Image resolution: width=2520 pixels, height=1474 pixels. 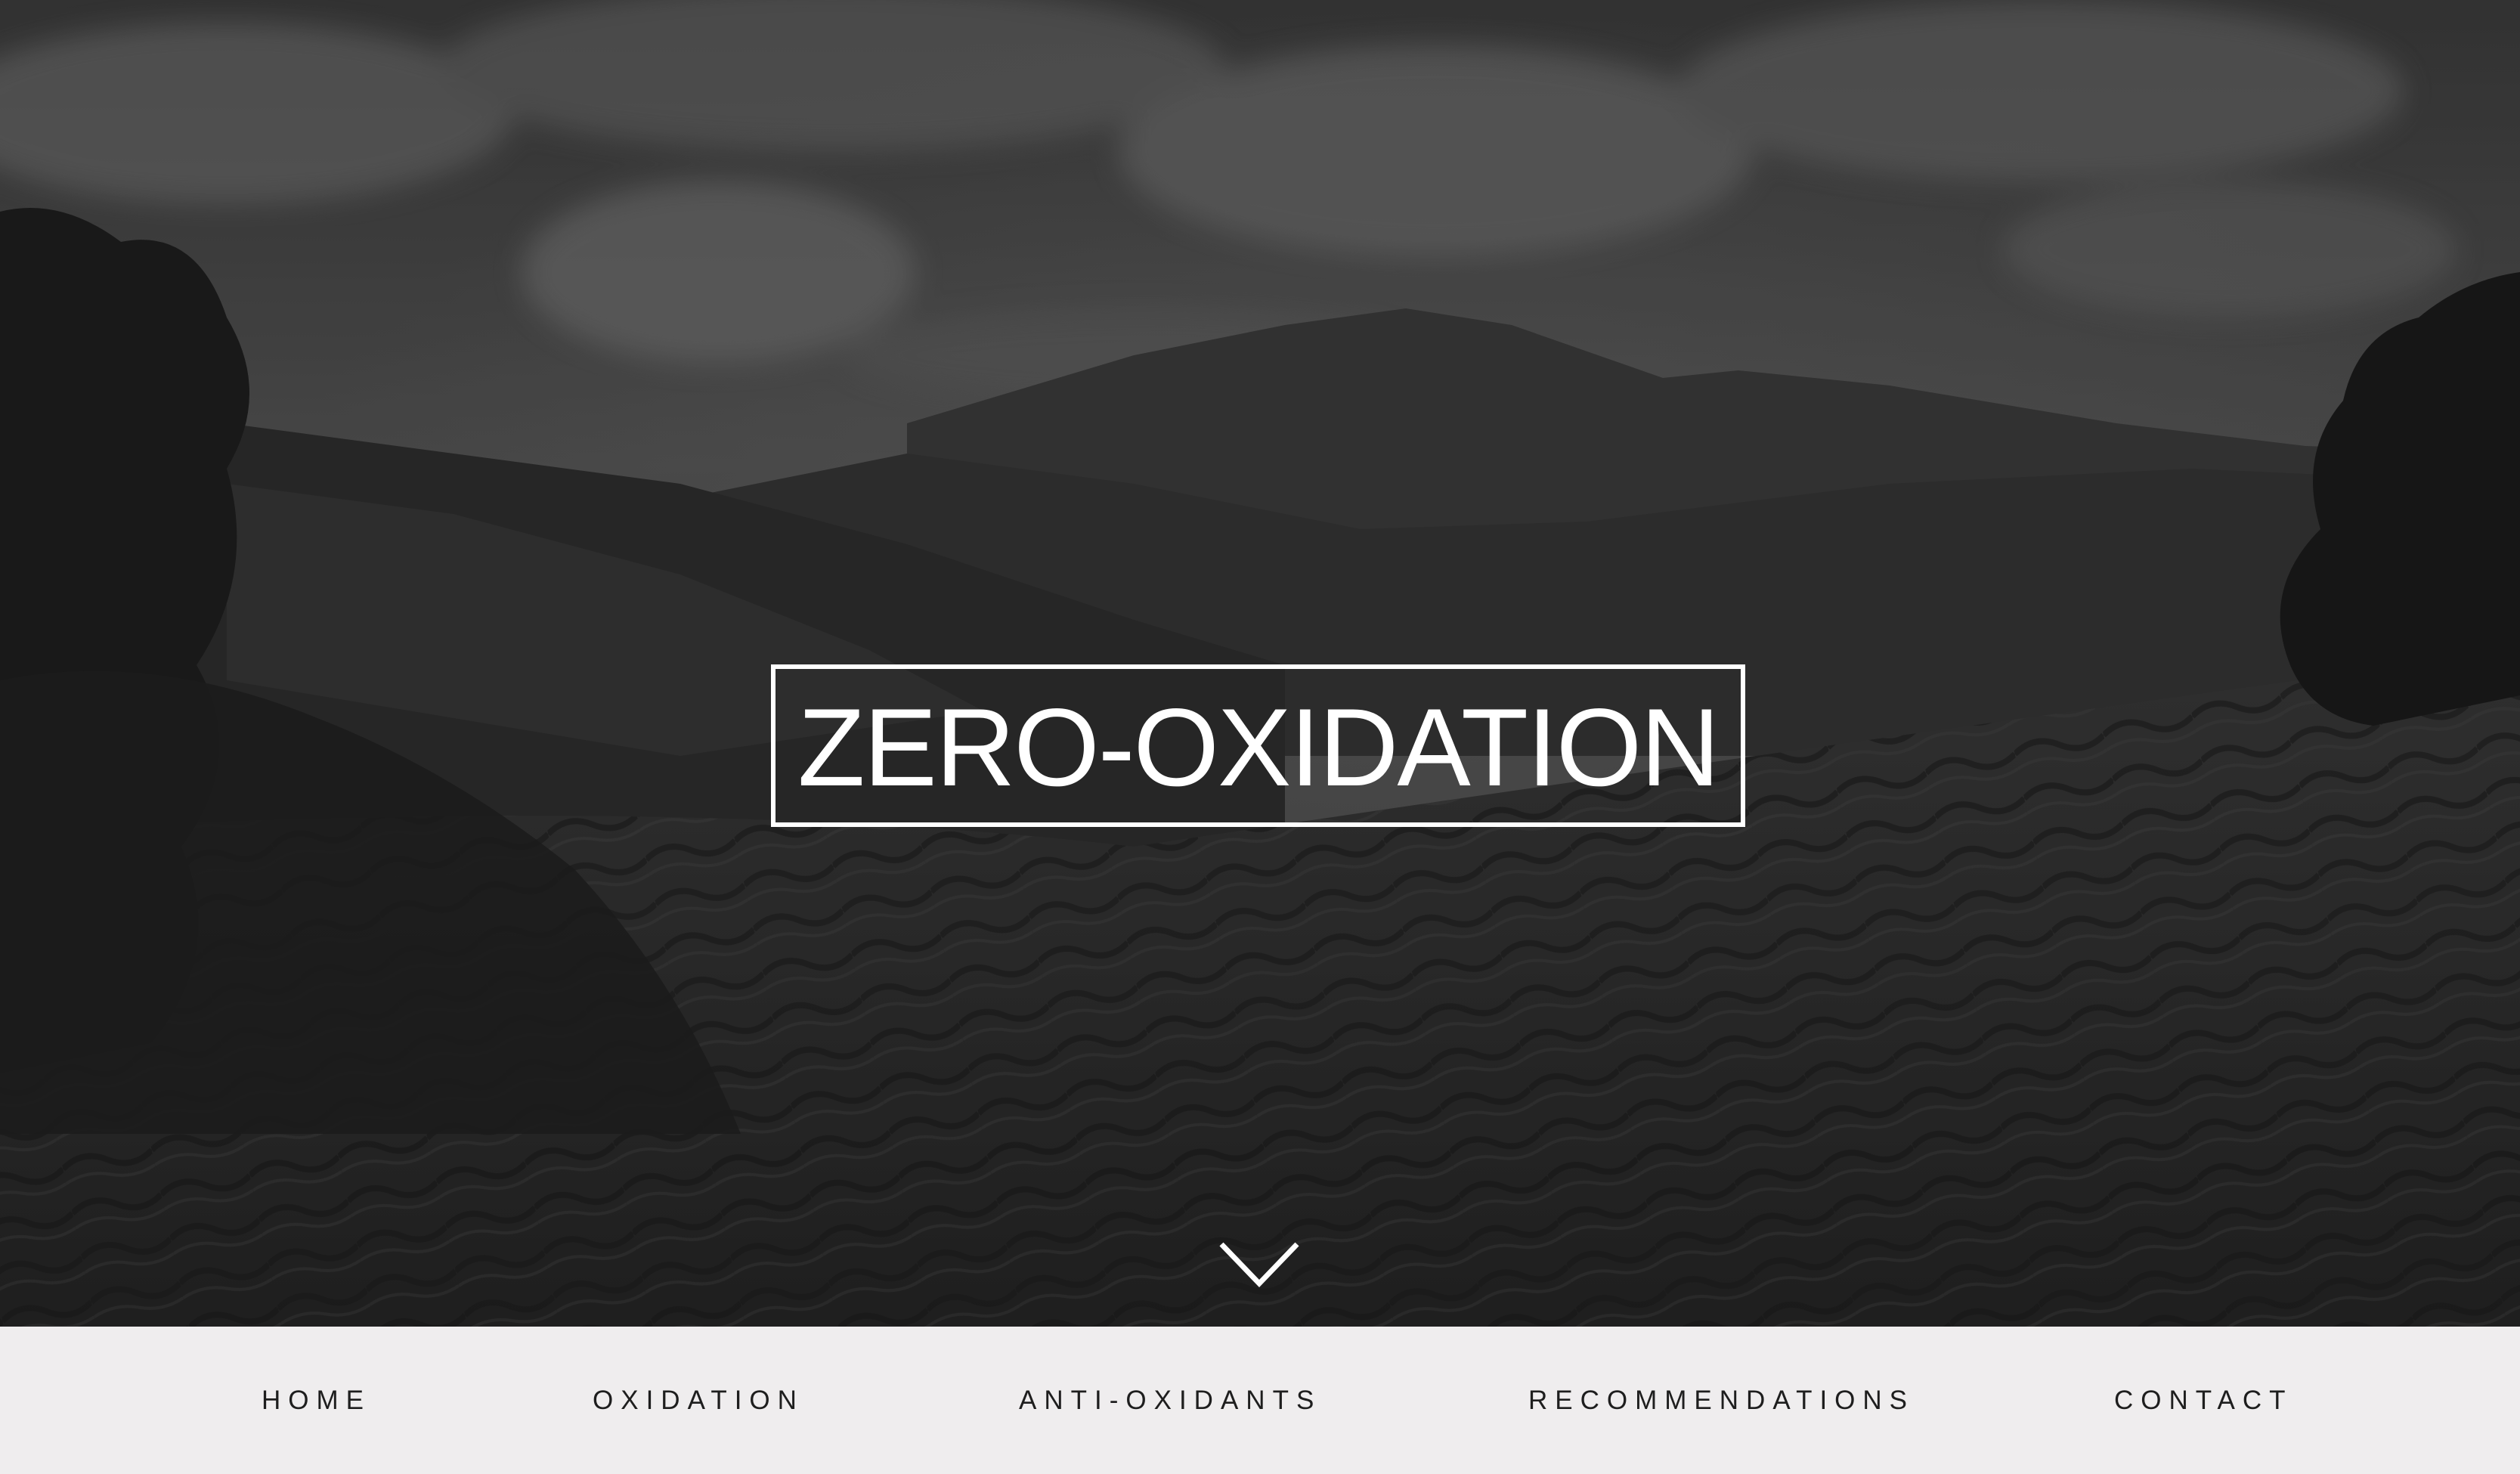 I want to click on nav-item-contact: CONTACT, so click(x=2203, y=1400).